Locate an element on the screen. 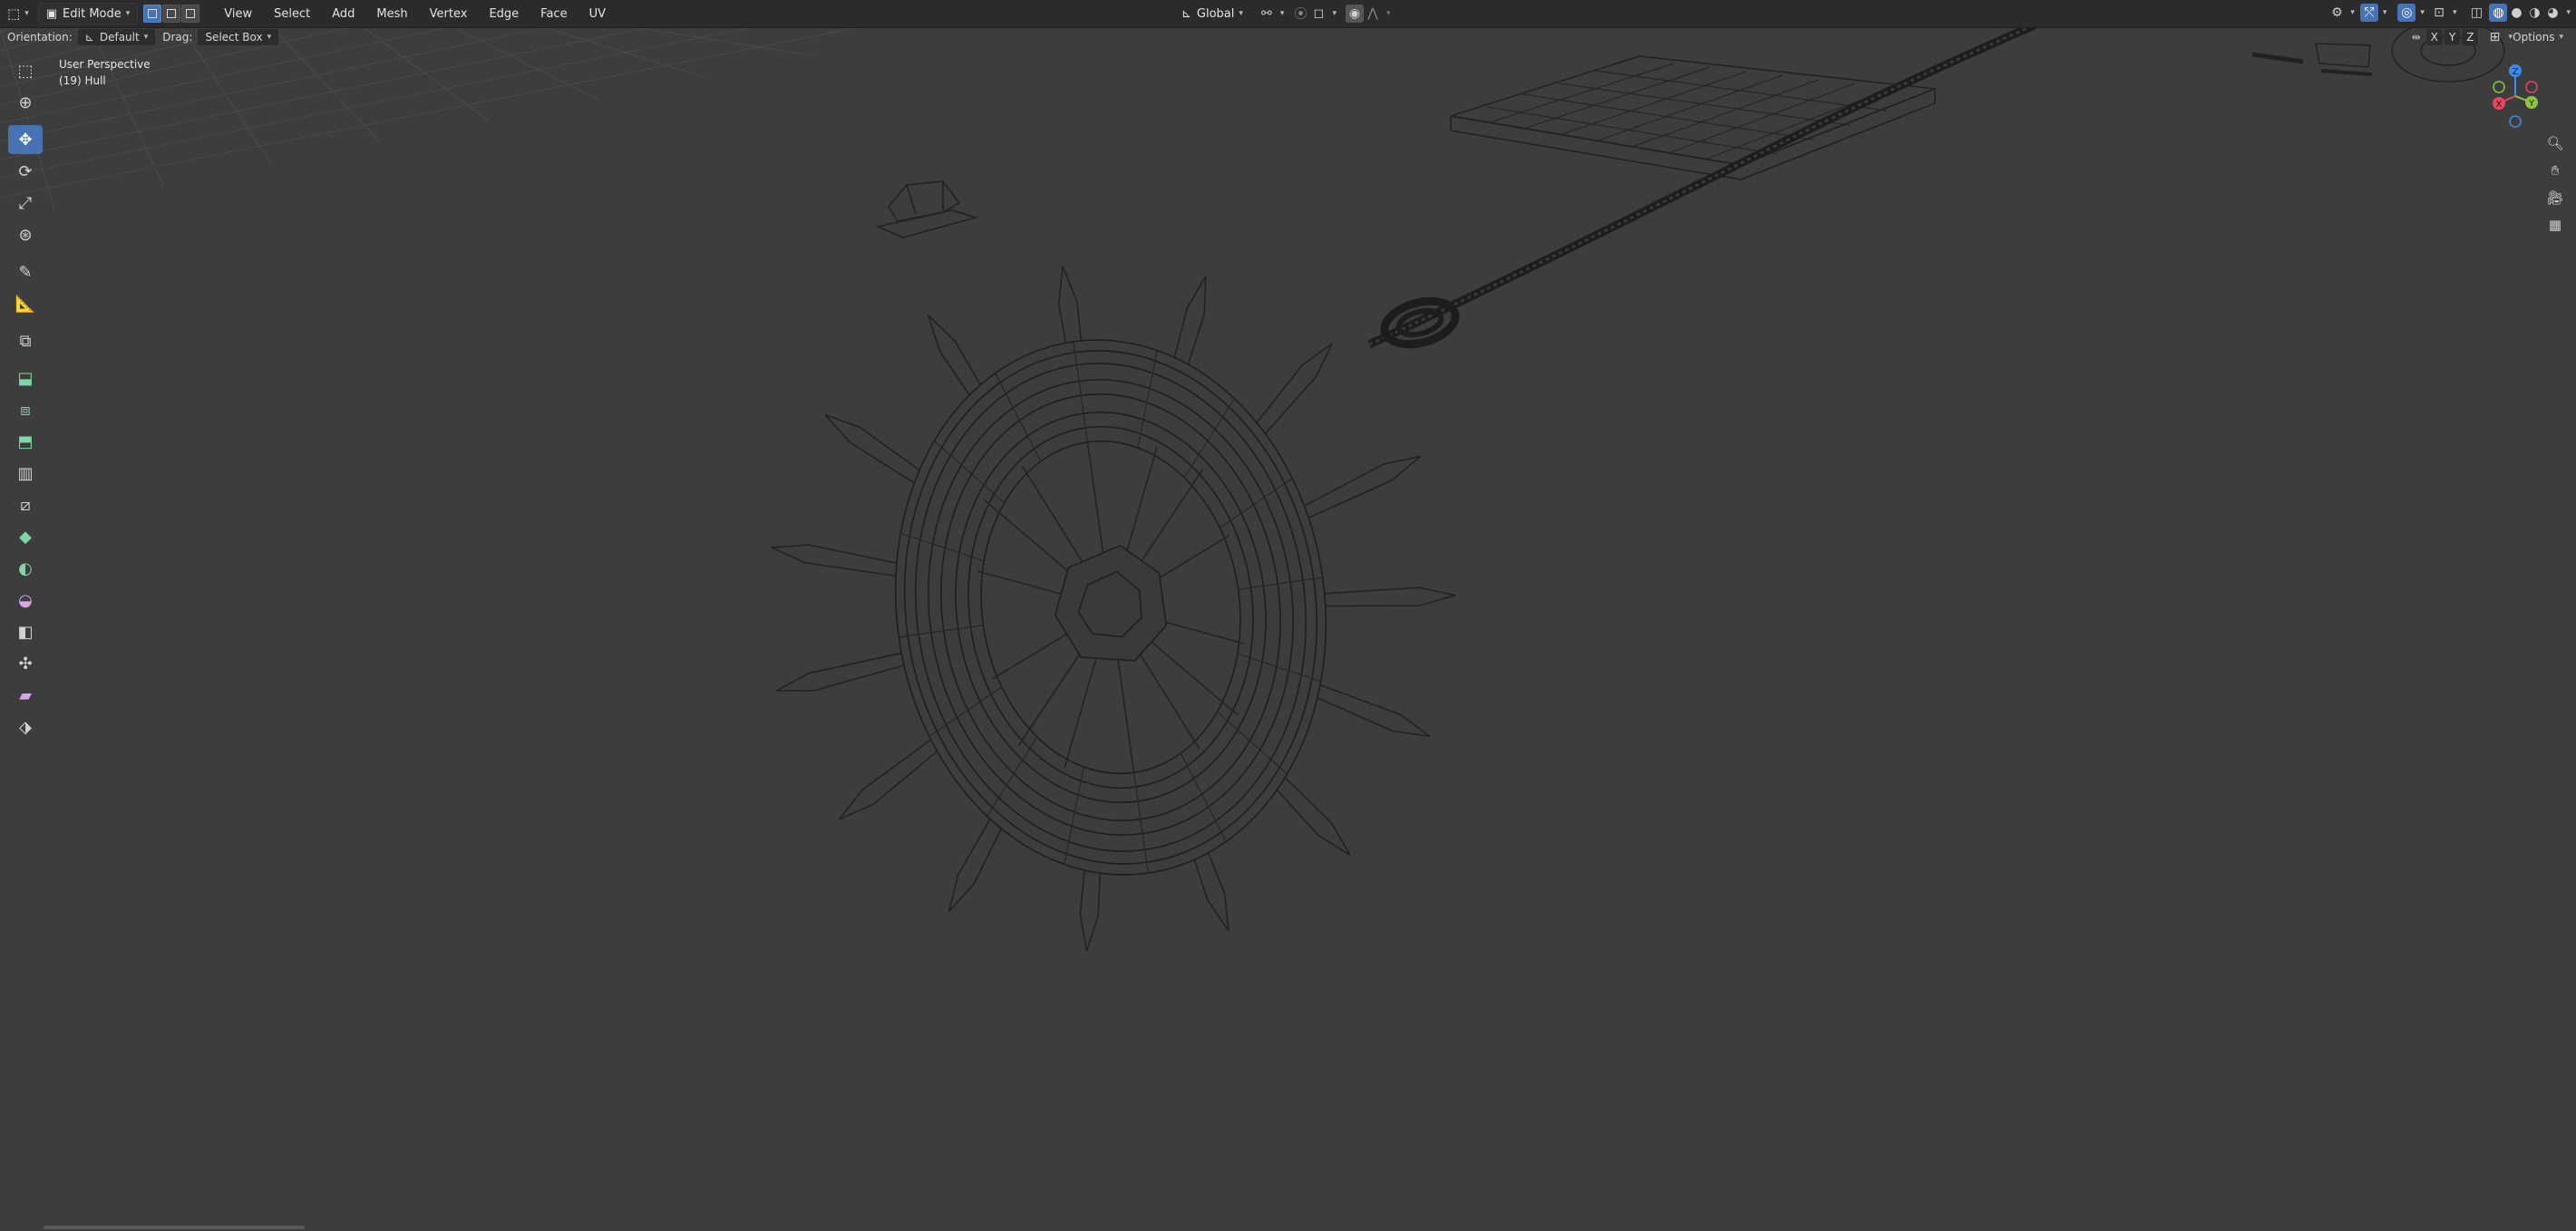 The width and height of the screenshot is (2576, 1231). orientation-setting-value: Default is located at coordinates (119, 38).